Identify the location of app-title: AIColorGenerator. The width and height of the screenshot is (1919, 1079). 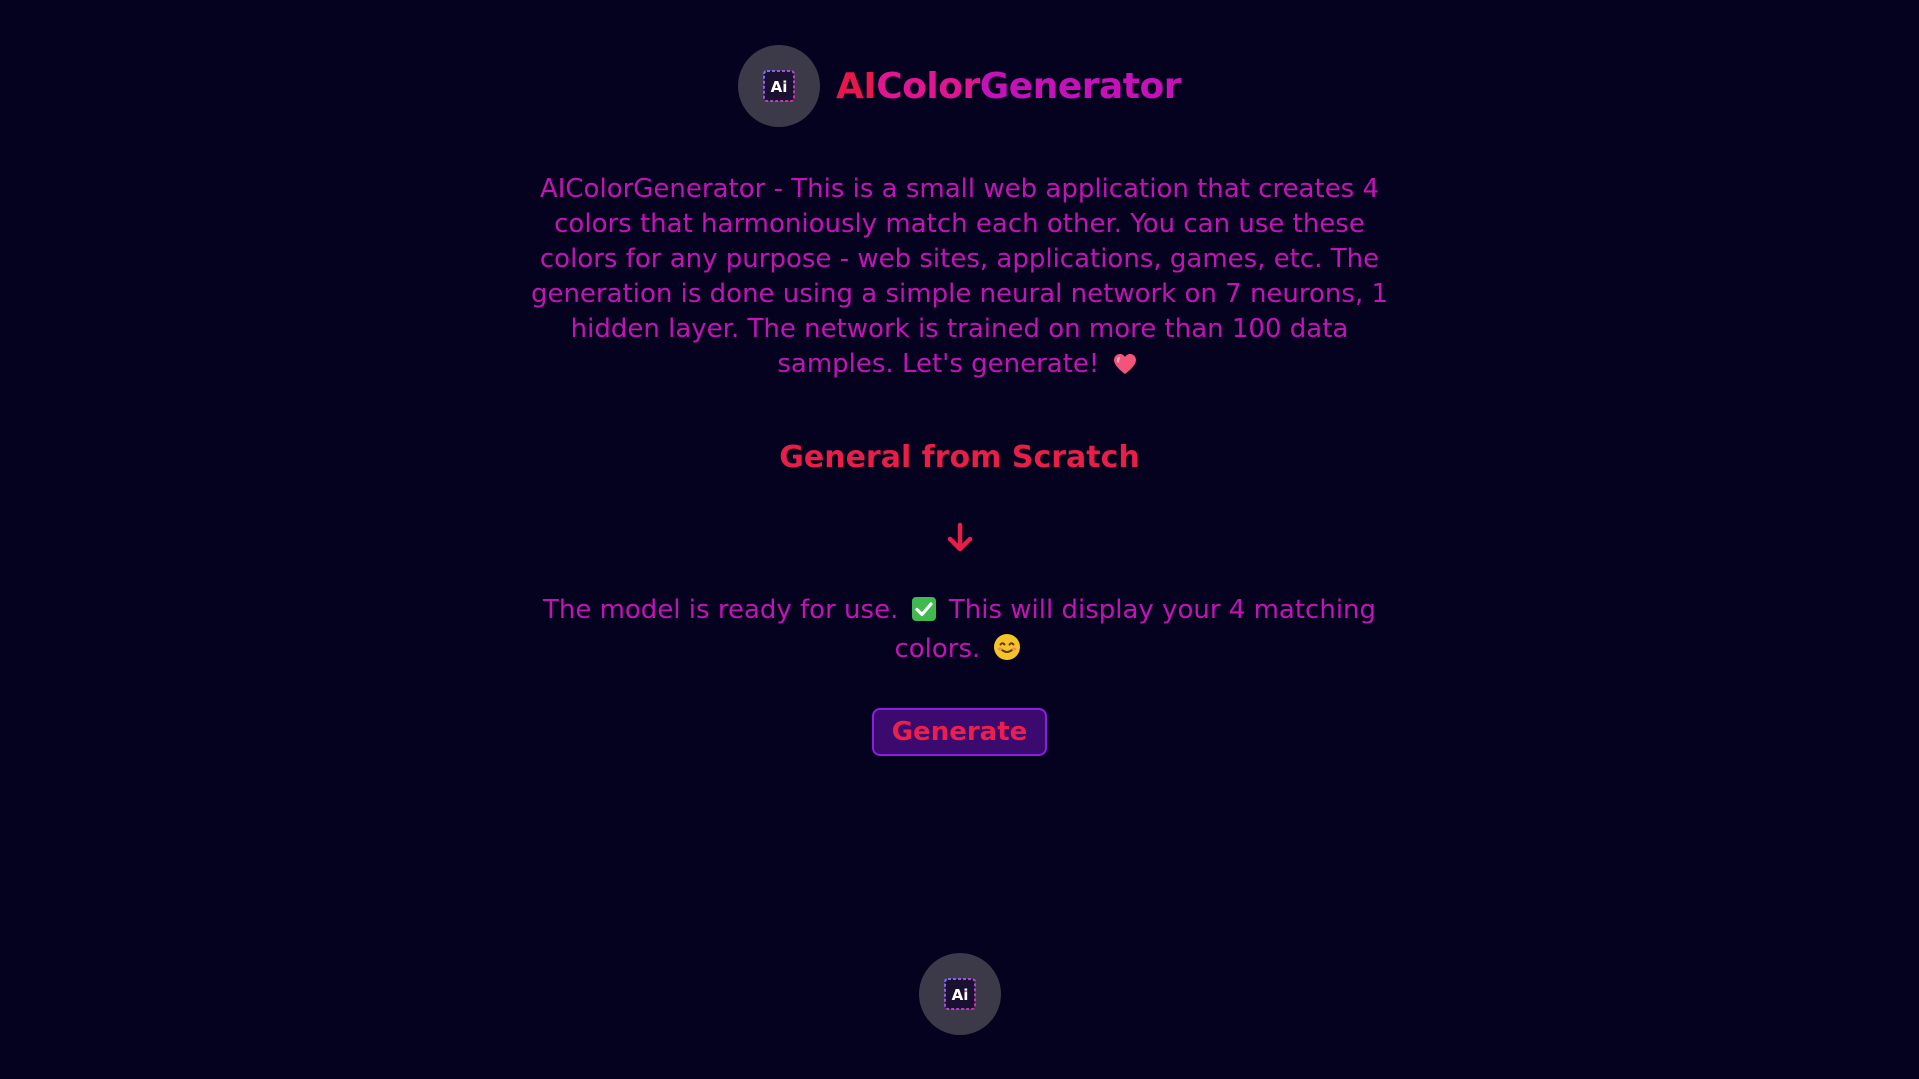
(1008, 86).